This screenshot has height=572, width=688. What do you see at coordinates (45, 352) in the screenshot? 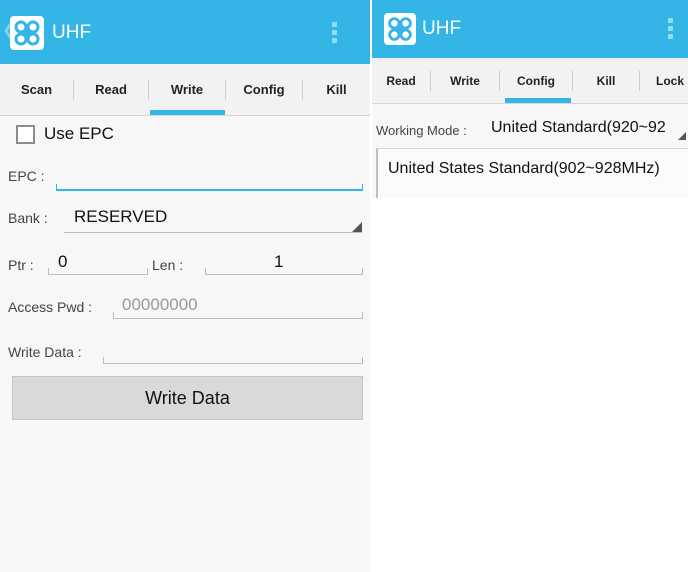
I see `write-data-label: Write Data :` at bounding box center [45, 352].